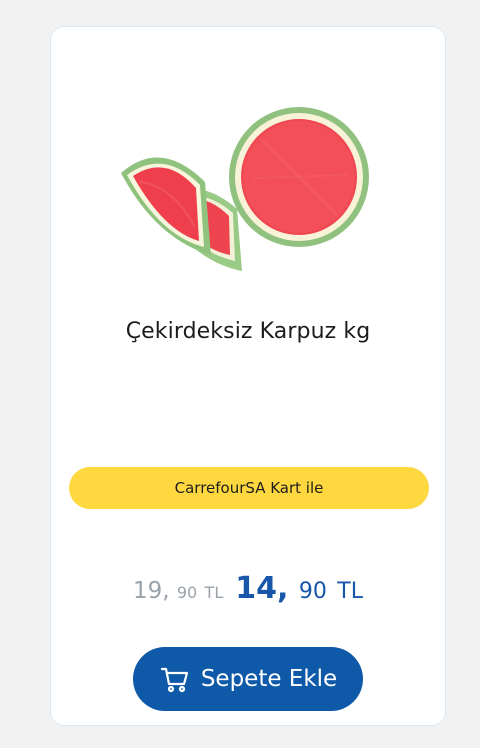 The image size is (480, 748). Describe the element at coordinates (350, 591) in the screenshot. I see `new-price-currency: TL` at that location.